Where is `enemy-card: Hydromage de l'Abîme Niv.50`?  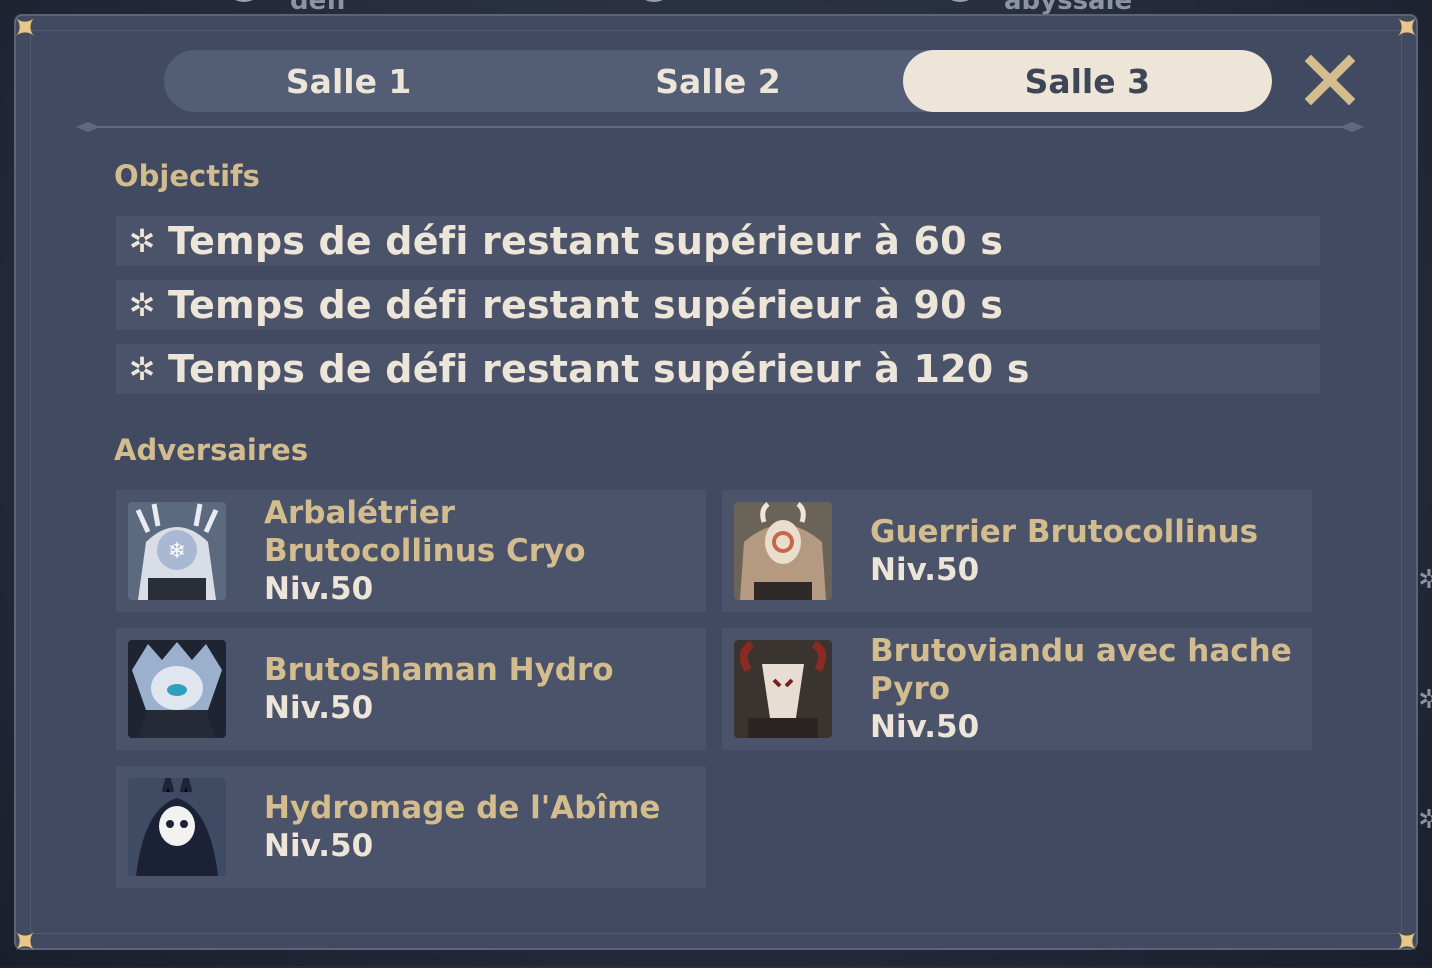
enemy-card: Hydromage de l'Abîme Niv.50 is located at coordinates (411, 827).